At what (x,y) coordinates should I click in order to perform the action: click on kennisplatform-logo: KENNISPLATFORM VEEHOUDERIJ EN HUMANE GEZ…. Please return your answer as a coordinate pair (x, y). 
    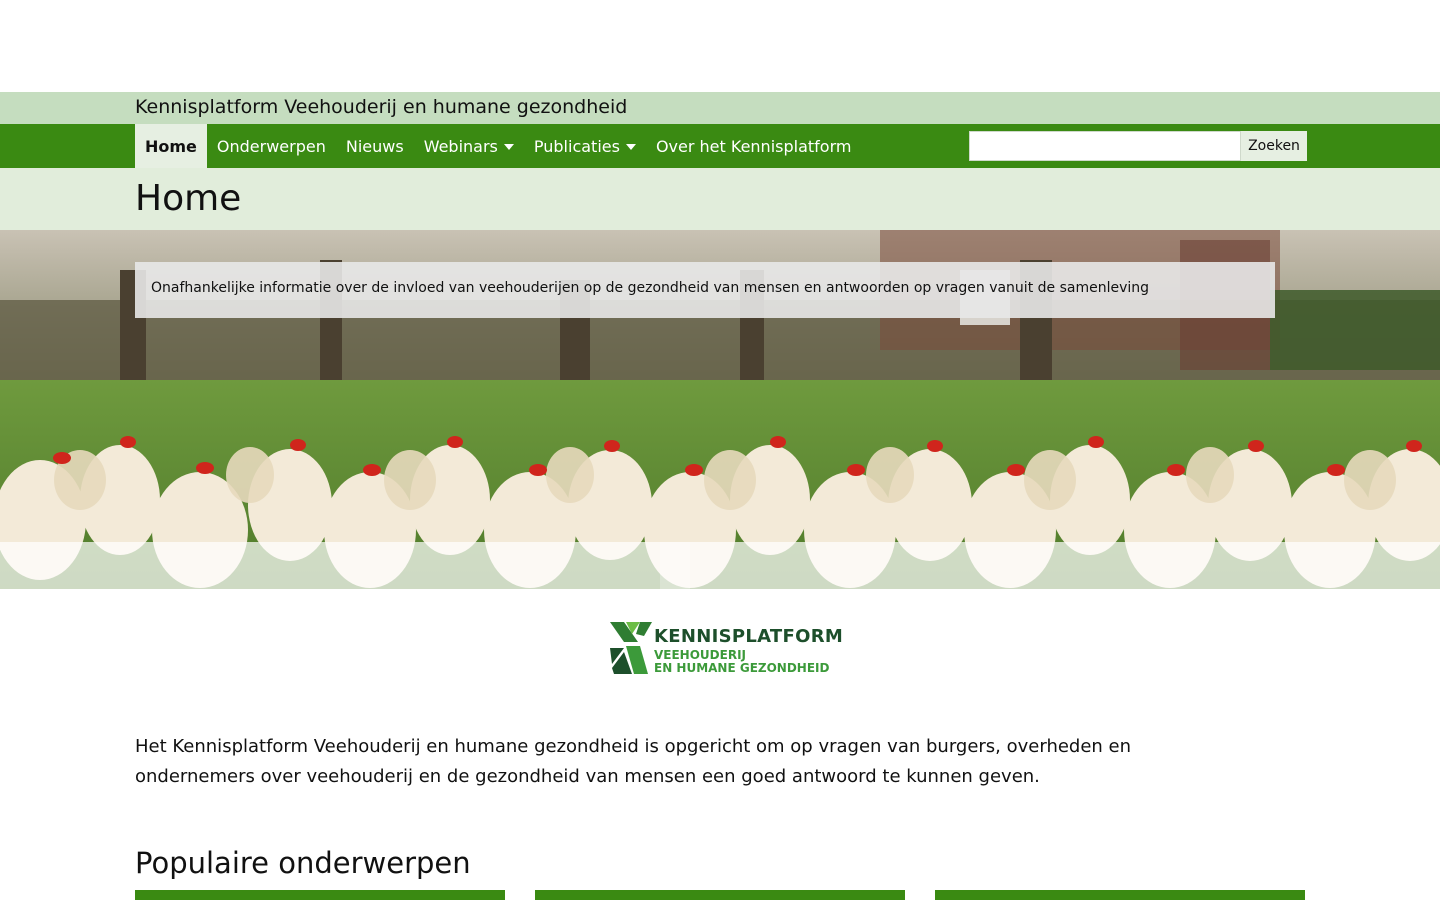
    Looking at the image, I should click on (726, 649).